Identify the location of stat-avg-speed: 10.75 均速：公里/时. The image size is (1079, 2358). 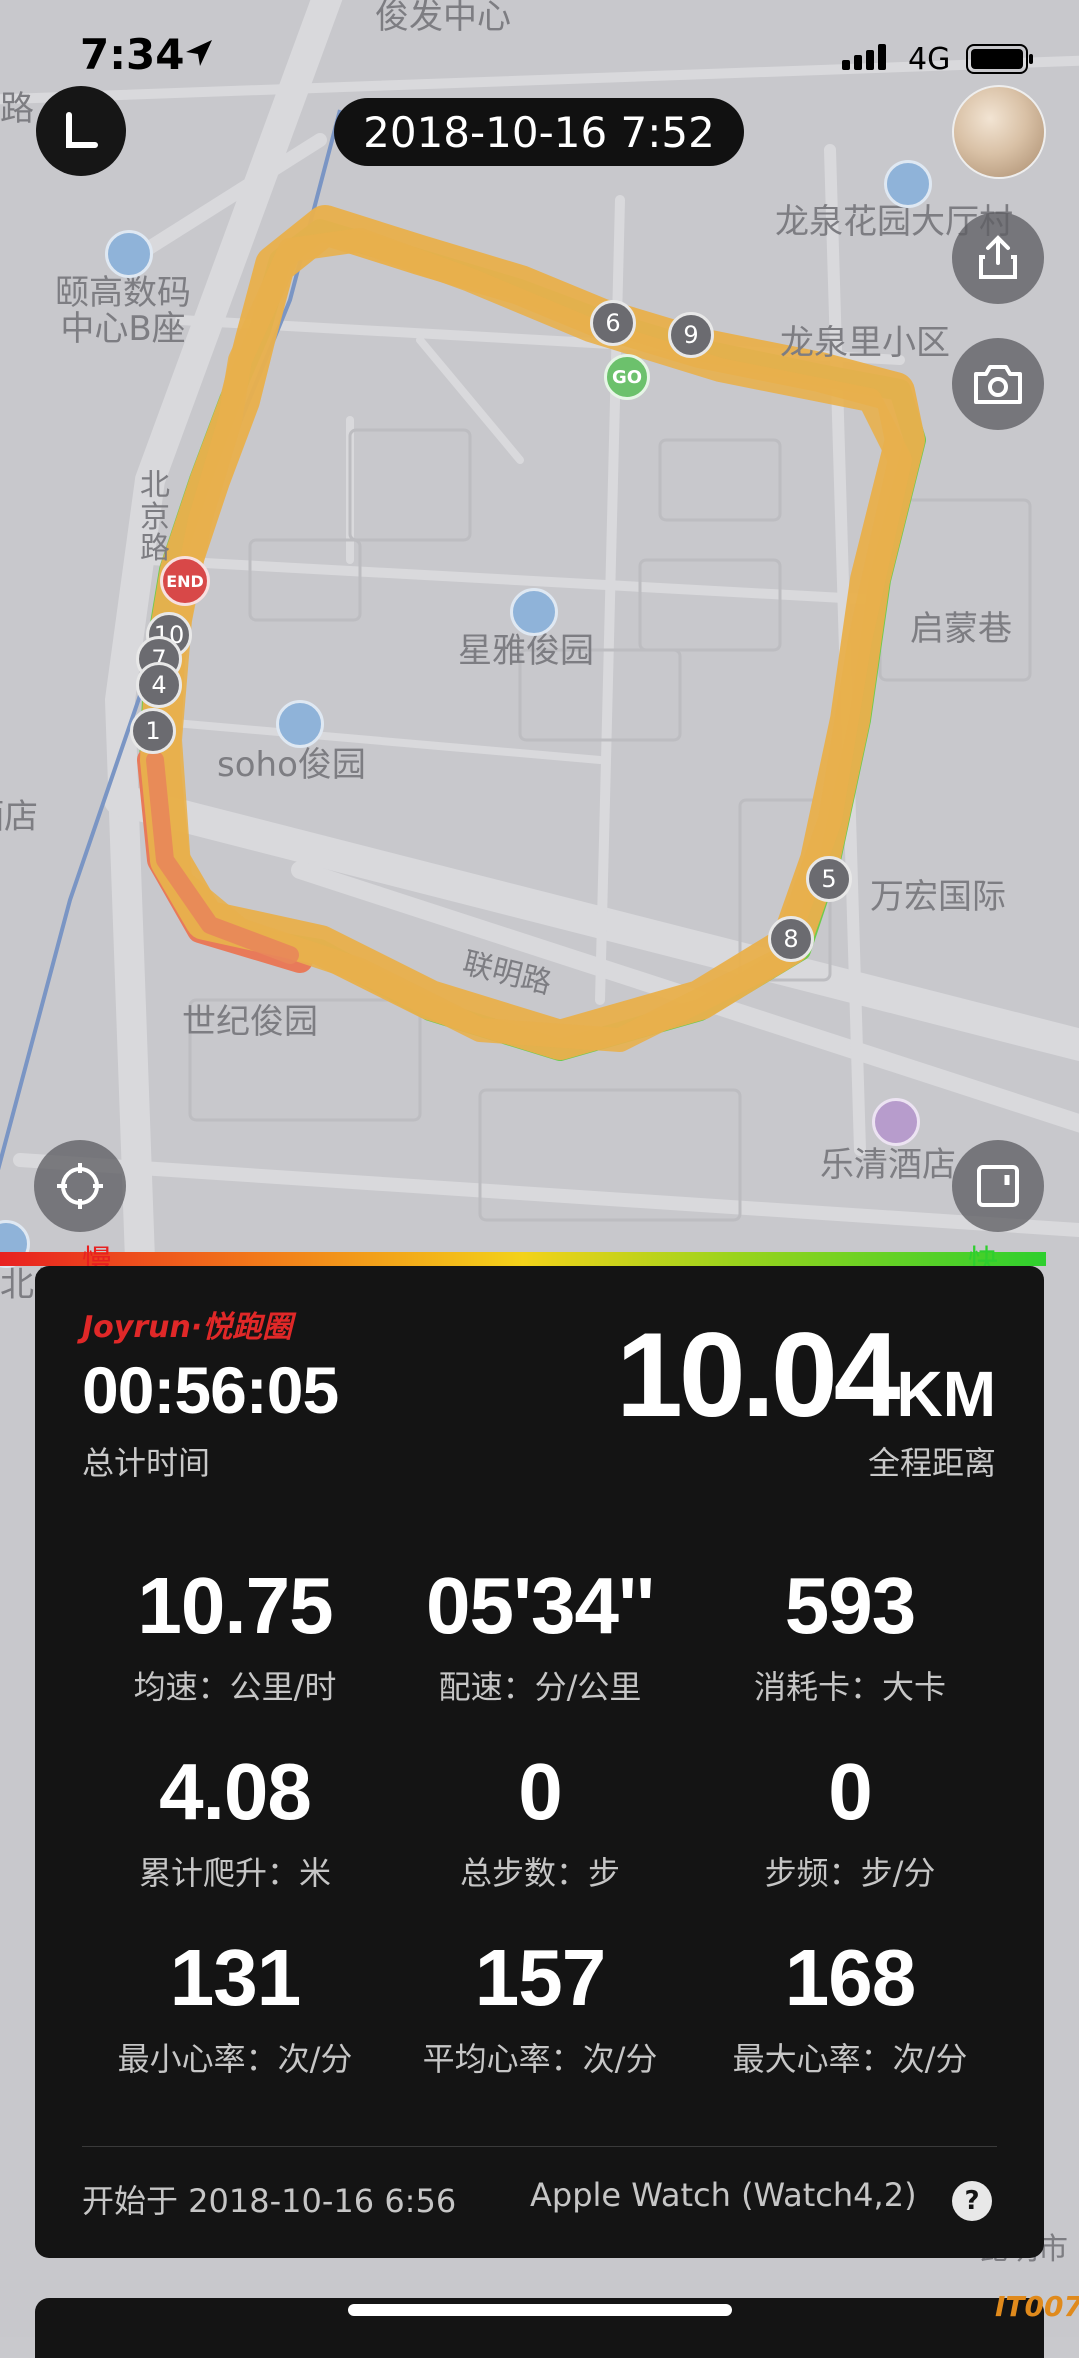
(235, 1637).